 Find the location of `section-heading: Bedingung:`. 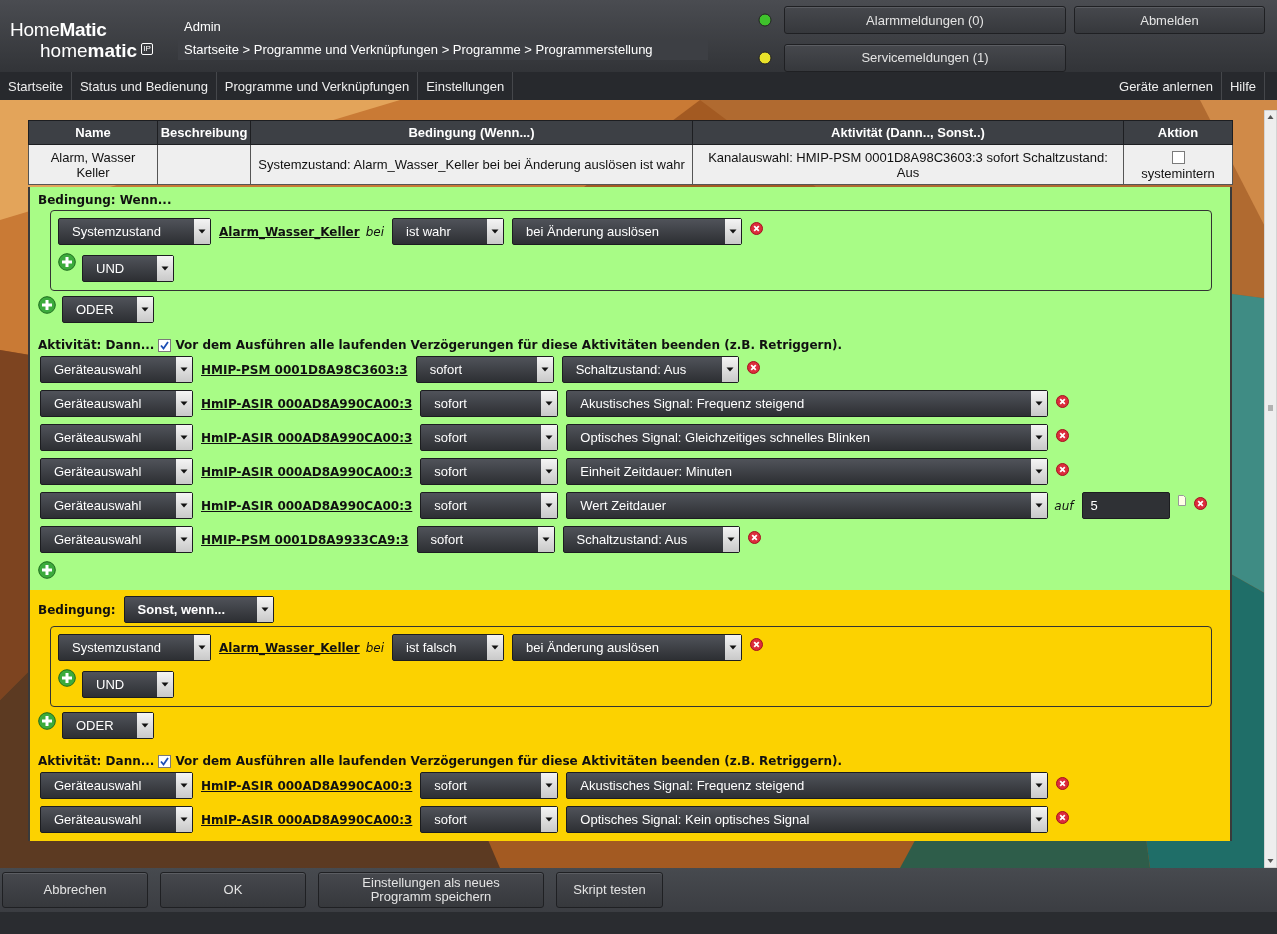

section-heading: Bedingung: is located at coordinates (77, 609).